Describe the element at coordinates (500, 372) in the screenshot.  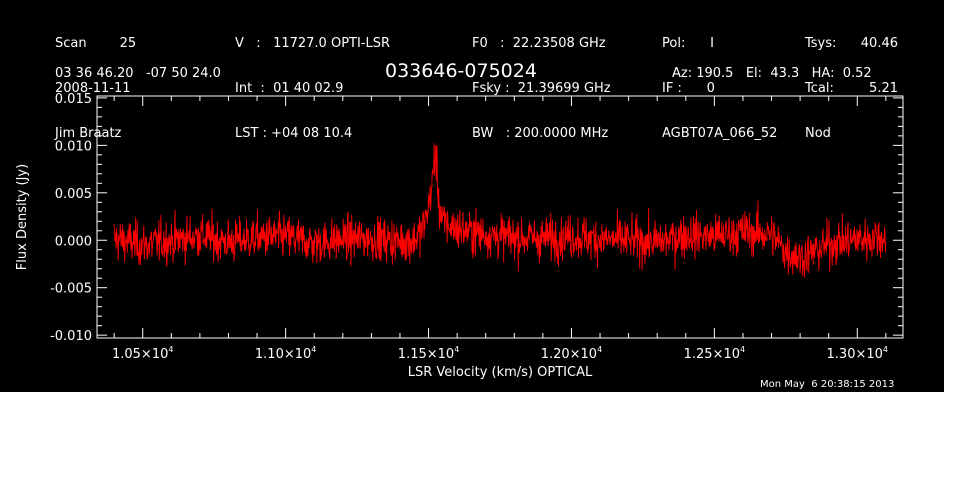
I see `x-axis-label: LSR Velocity (km/s) OPTICAL` at that location.